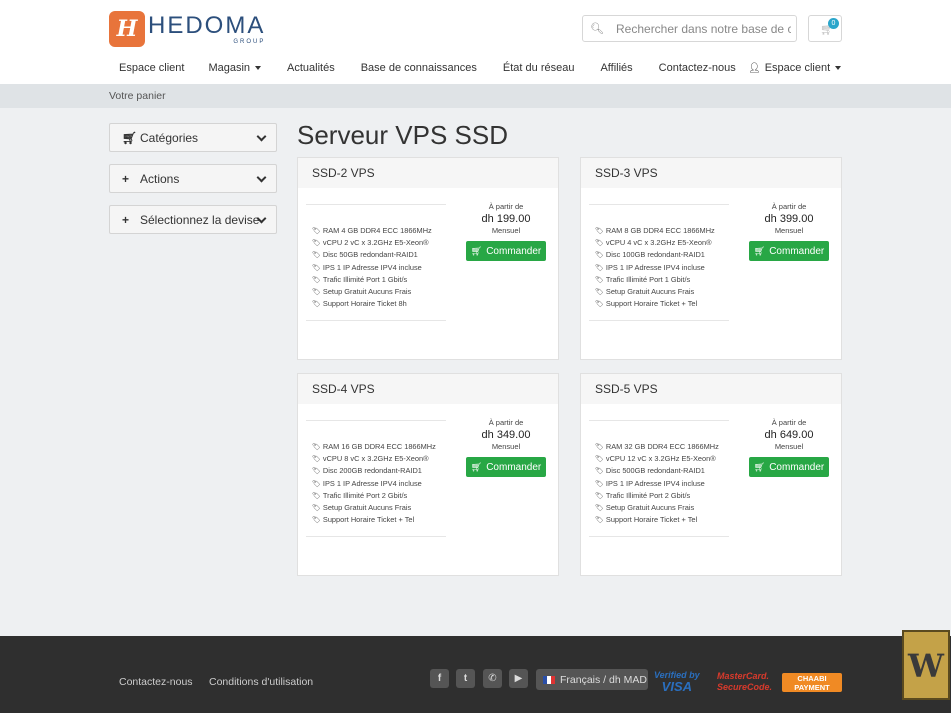  I want to click on price: dh 399.00, so click(789, 219).